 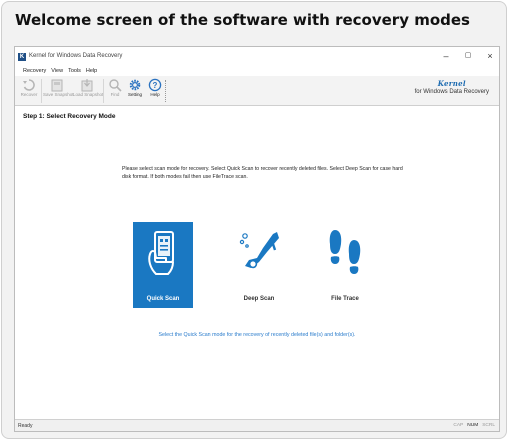 I want to click on help-icon: ?, so click(x=155, y=85).